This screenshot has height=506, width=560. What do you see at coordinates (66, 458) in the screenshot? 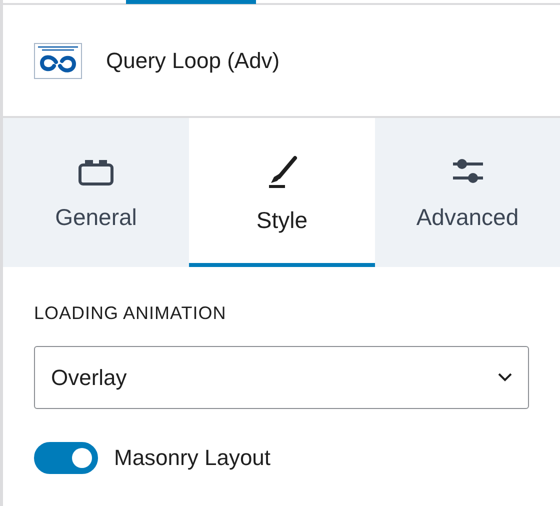
I see `masonry-toggle` at bounding box center [66, 458].